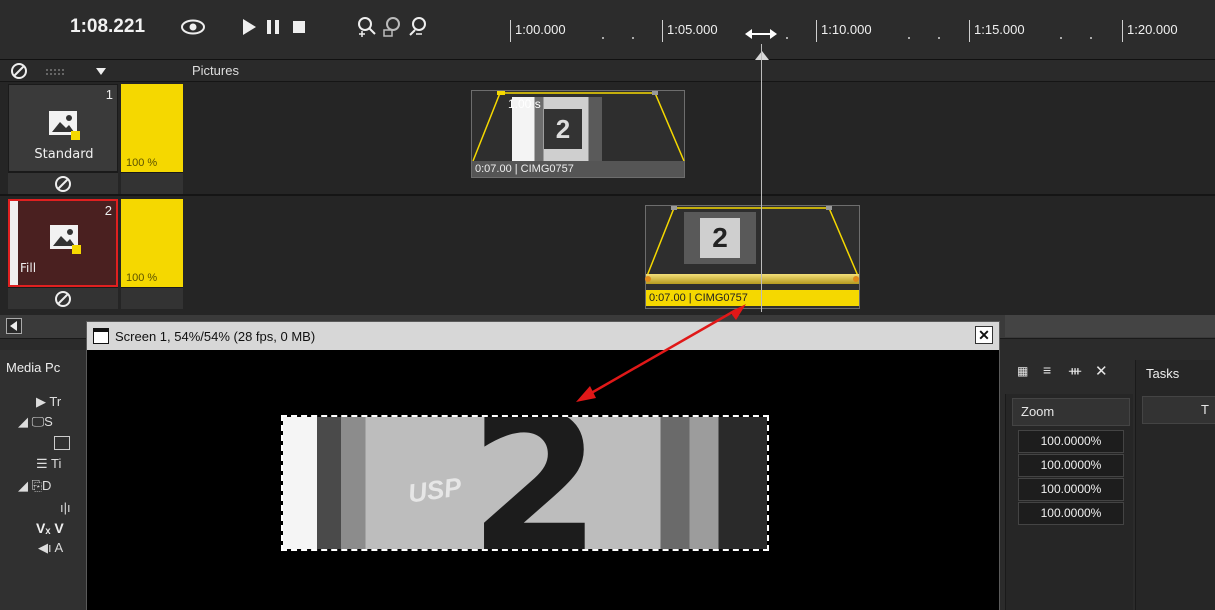  Describe the element at coordinates (419, 27) in the screenshot. I see `zoom-out-icon` at that location.